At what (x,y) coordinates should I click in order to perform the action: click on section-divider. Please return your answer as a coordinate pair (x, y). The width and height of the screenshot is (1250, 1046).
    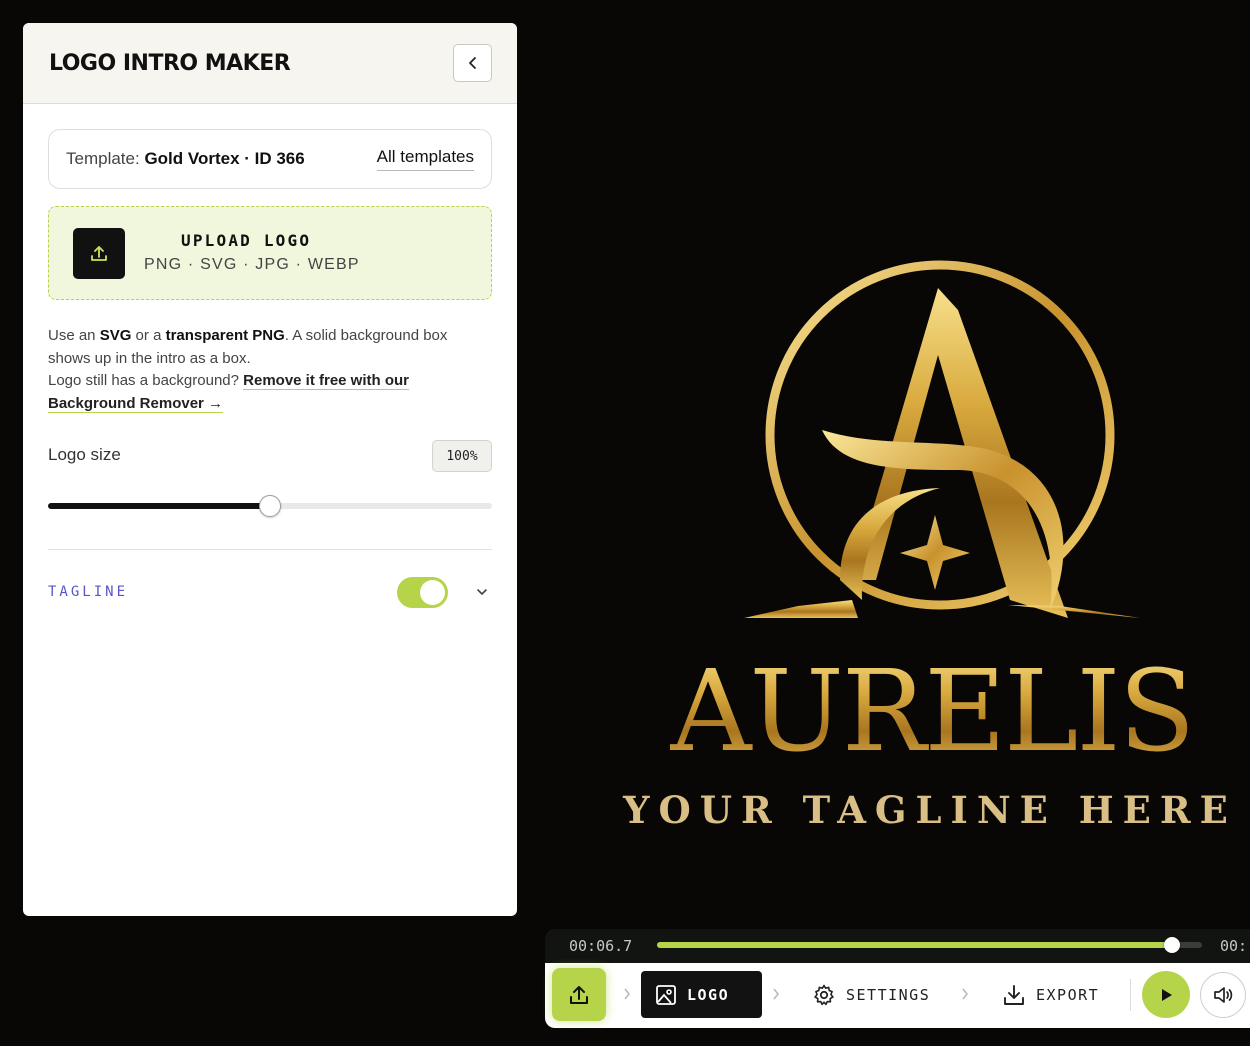
    Looking at the image, I should click on (270, 549).